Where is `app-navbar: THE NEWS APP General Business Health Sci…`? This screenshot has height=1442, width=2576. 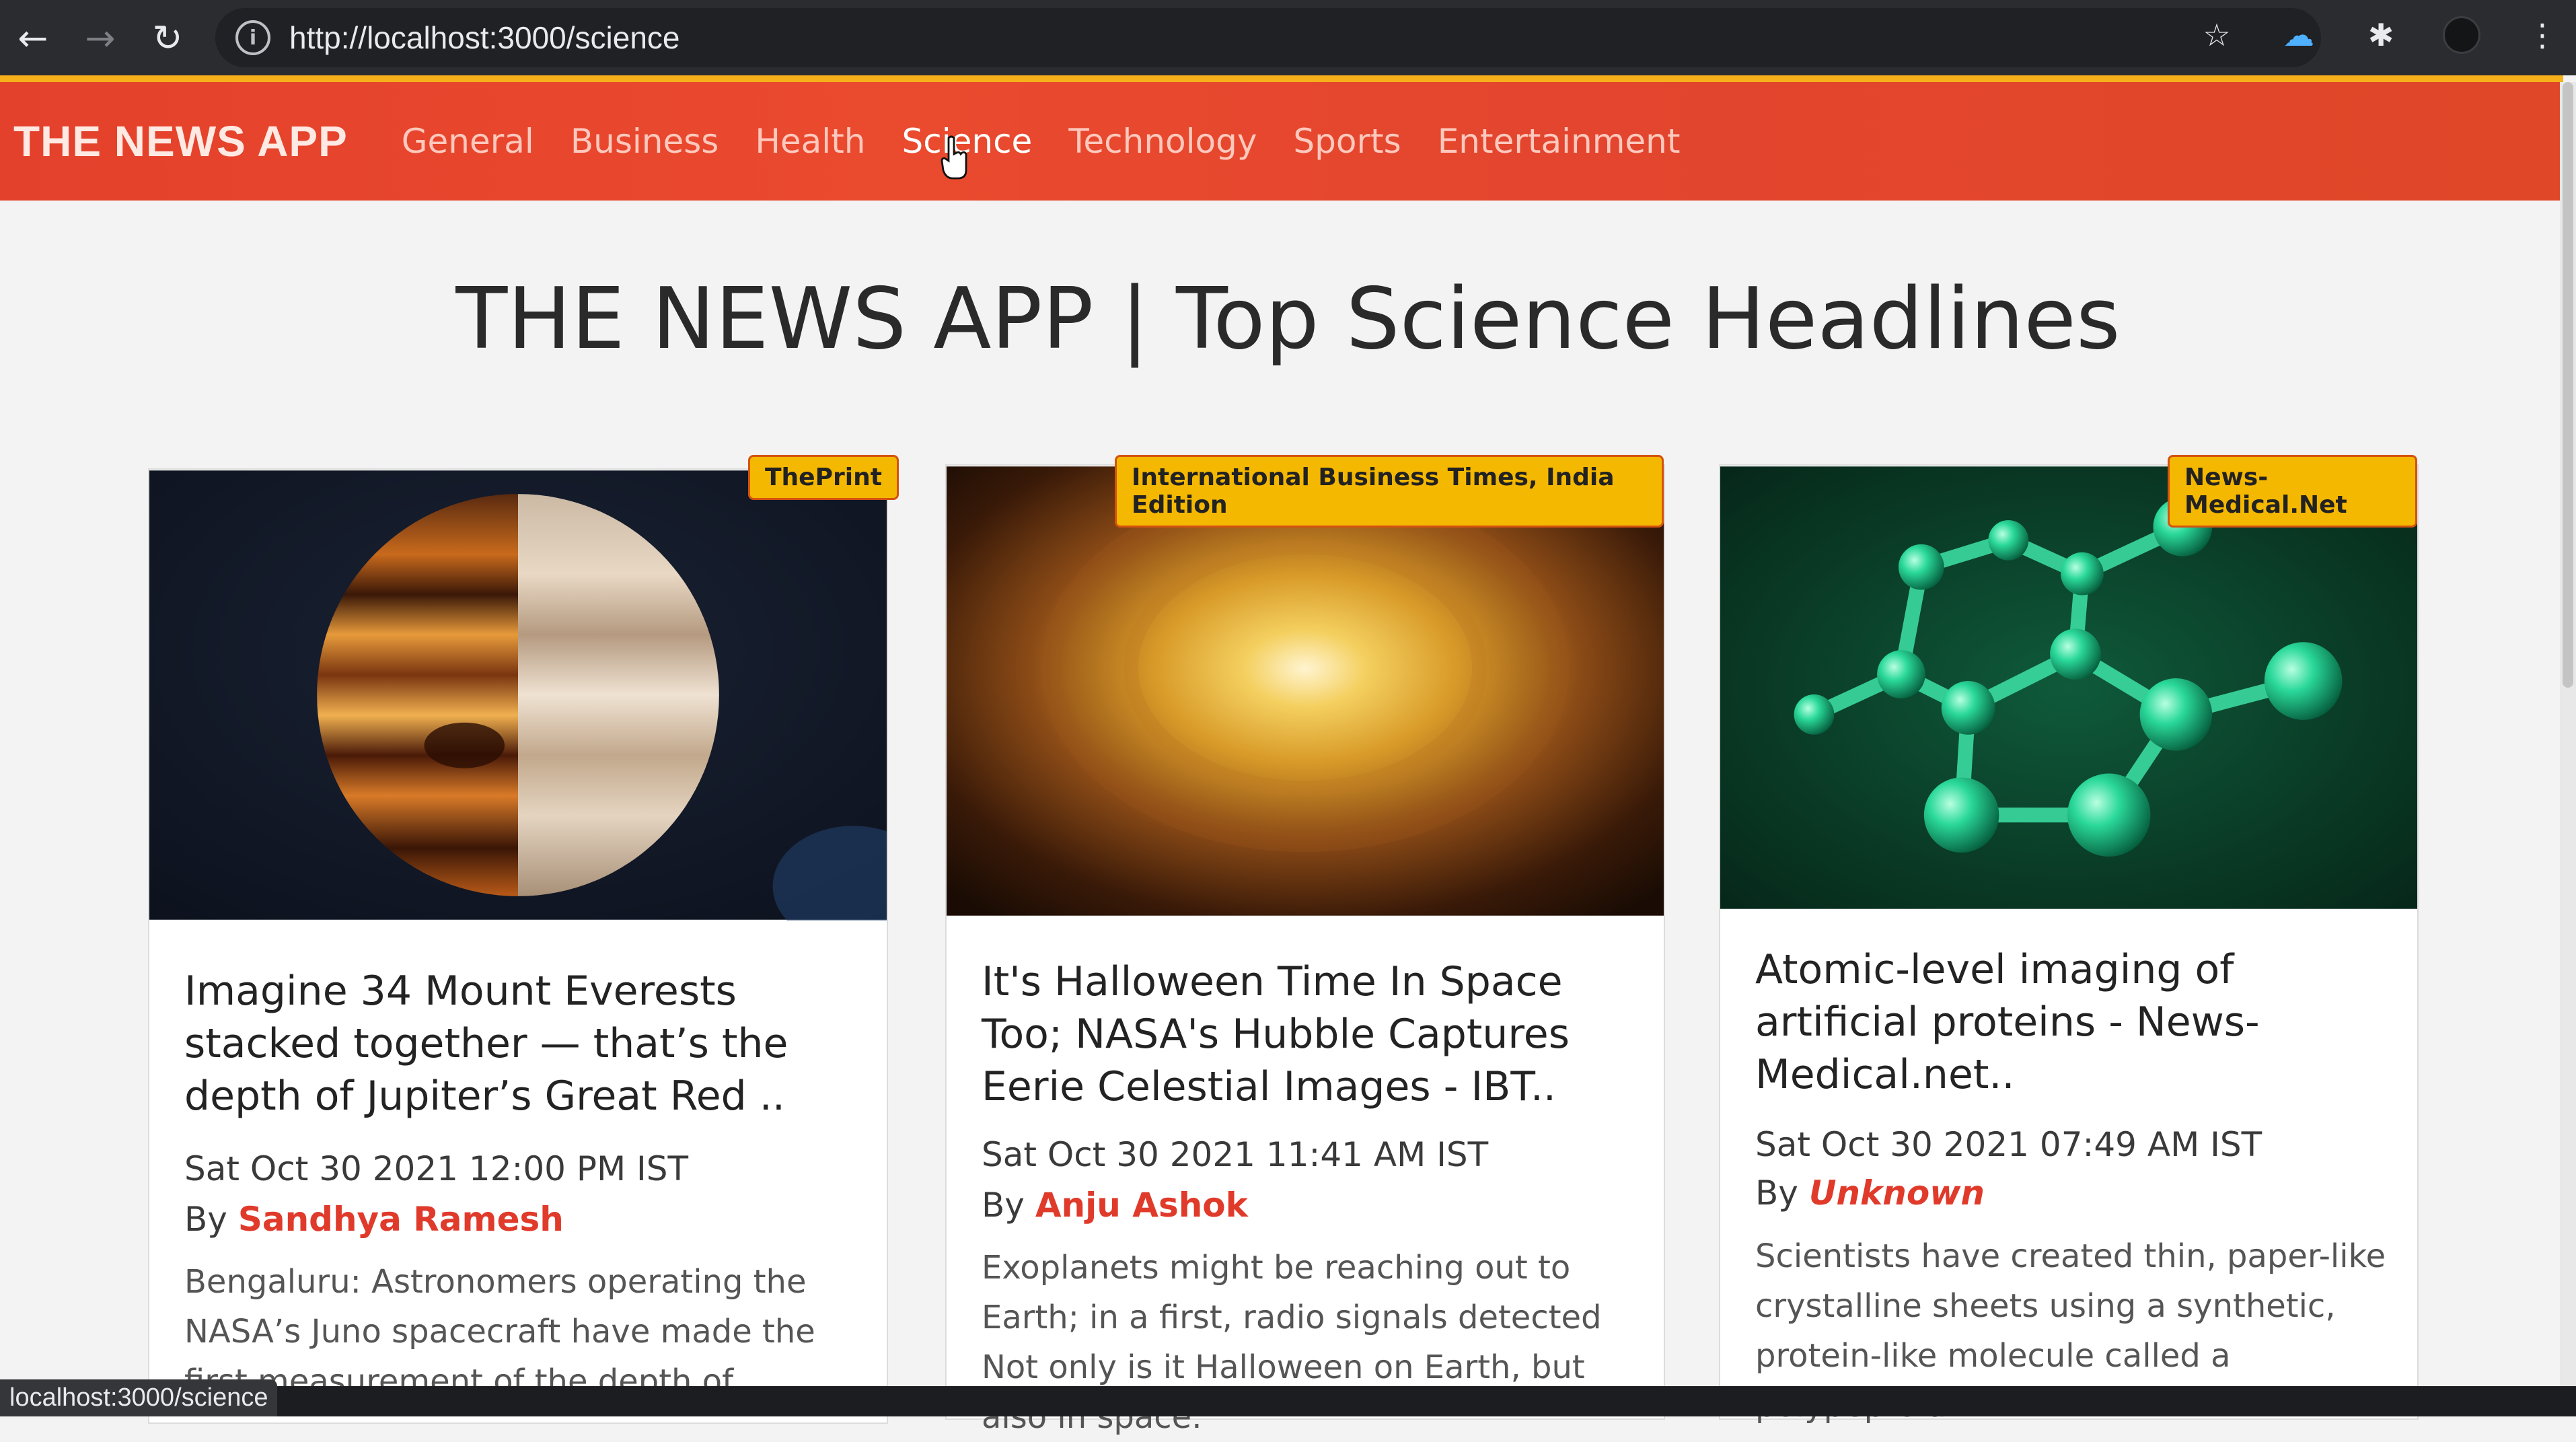
app-navbar: THE NEWS APP General Business Health Sci… is located at coordinates (1280, 141).